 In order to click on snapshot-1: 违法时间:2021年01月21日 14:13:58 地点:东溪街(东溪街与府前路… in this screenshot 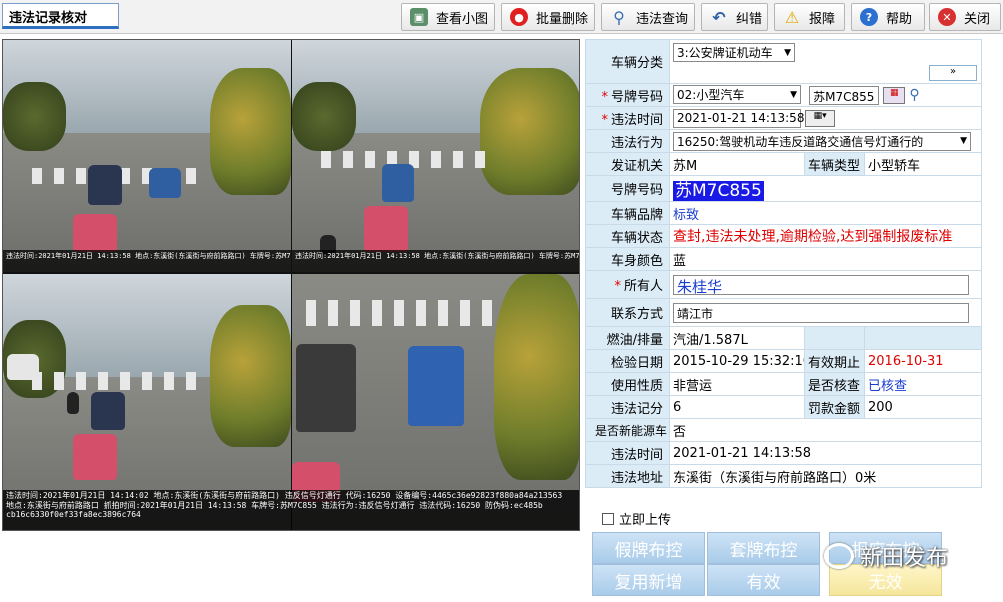, I will do `click(147, 156)`.